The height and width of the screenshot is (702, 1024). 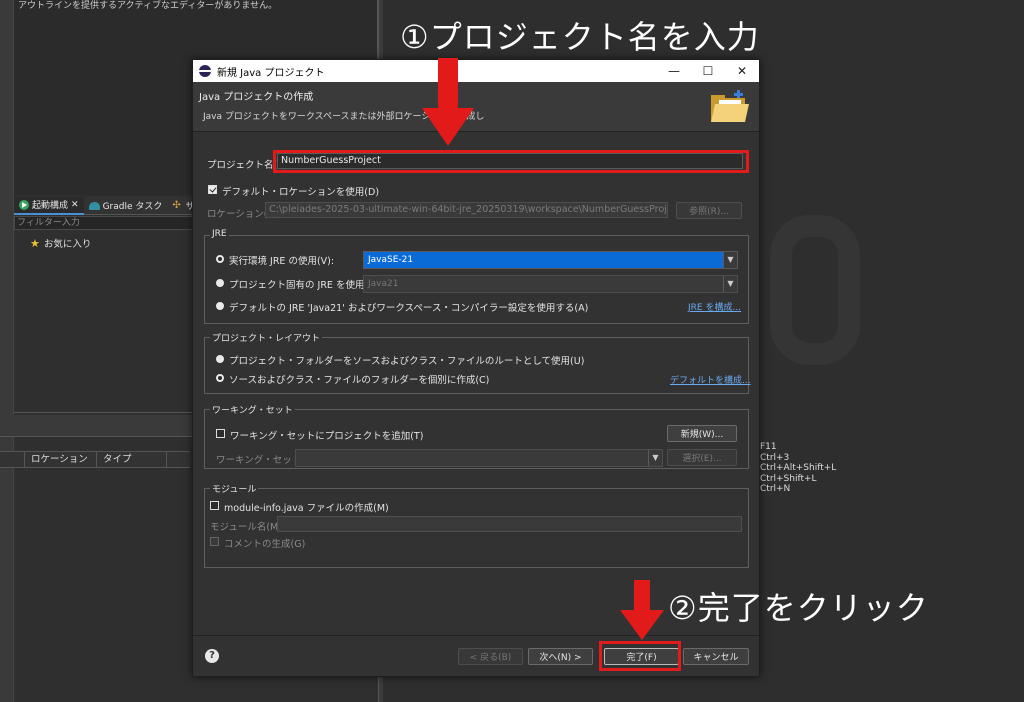 What do you see at coordinates (479, 458) in the screenshot?
I see `working-sets-select: ▼` at bounding box center [479, 458].